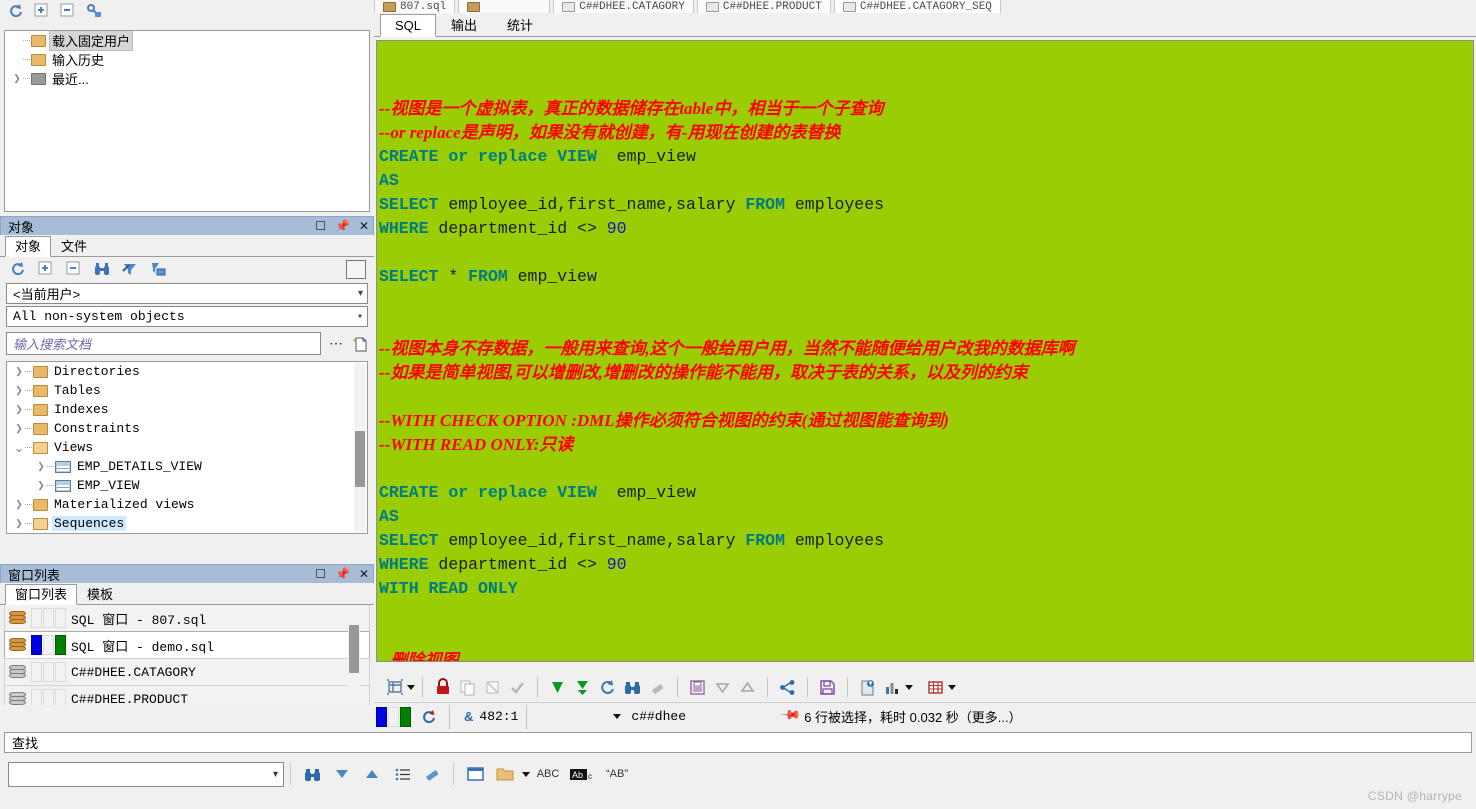 This screenshot has width=1476, height=809. Describe the element at coordinates (917, 6) in the screenshot. I see `doc-tab-catagory-seq: C##DHEE.CATAGORY_SEQ` at that location.